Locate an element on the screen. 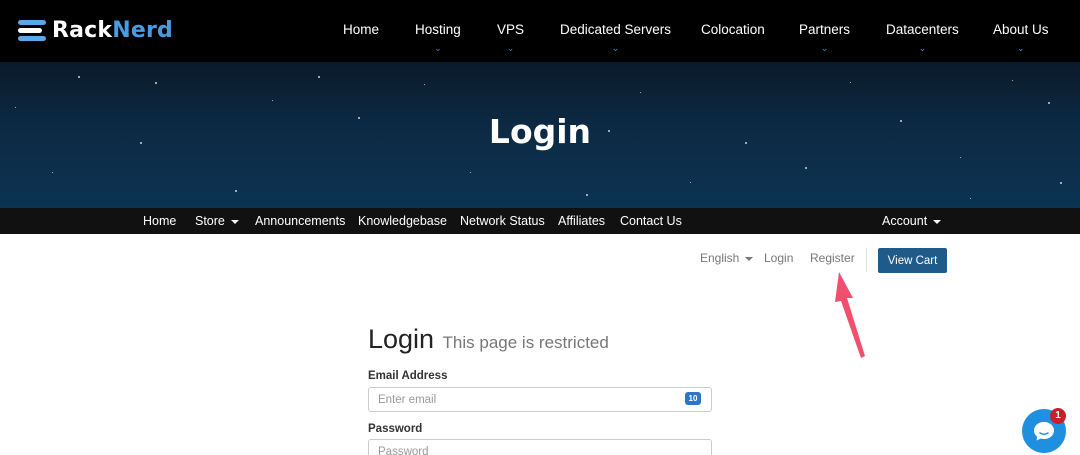 Image resolution: width=1080 pixels, height=455 pixels. hero-title: Login is located at coordinates (540, 131).